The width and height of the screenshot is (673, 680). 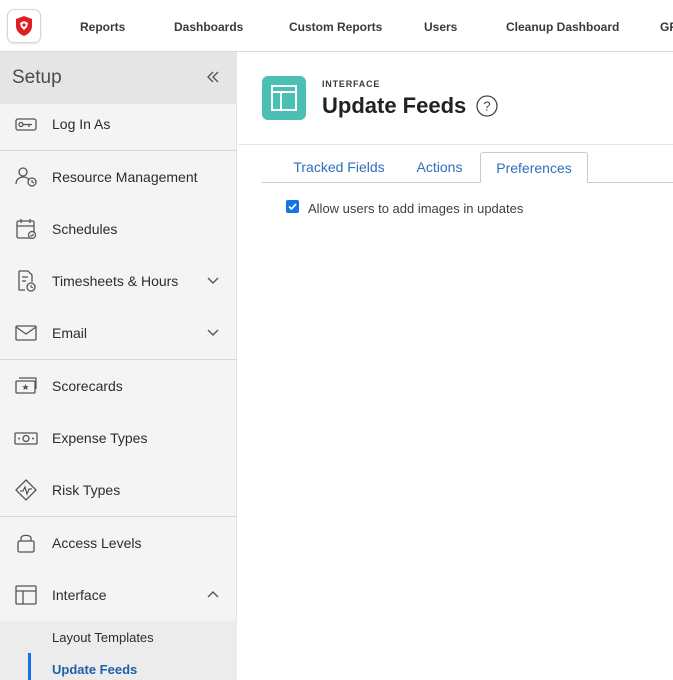 What do you see at coordinates (26, 490) in the screenshot?
I see `risk-icon` at bounding box center [26, 490].